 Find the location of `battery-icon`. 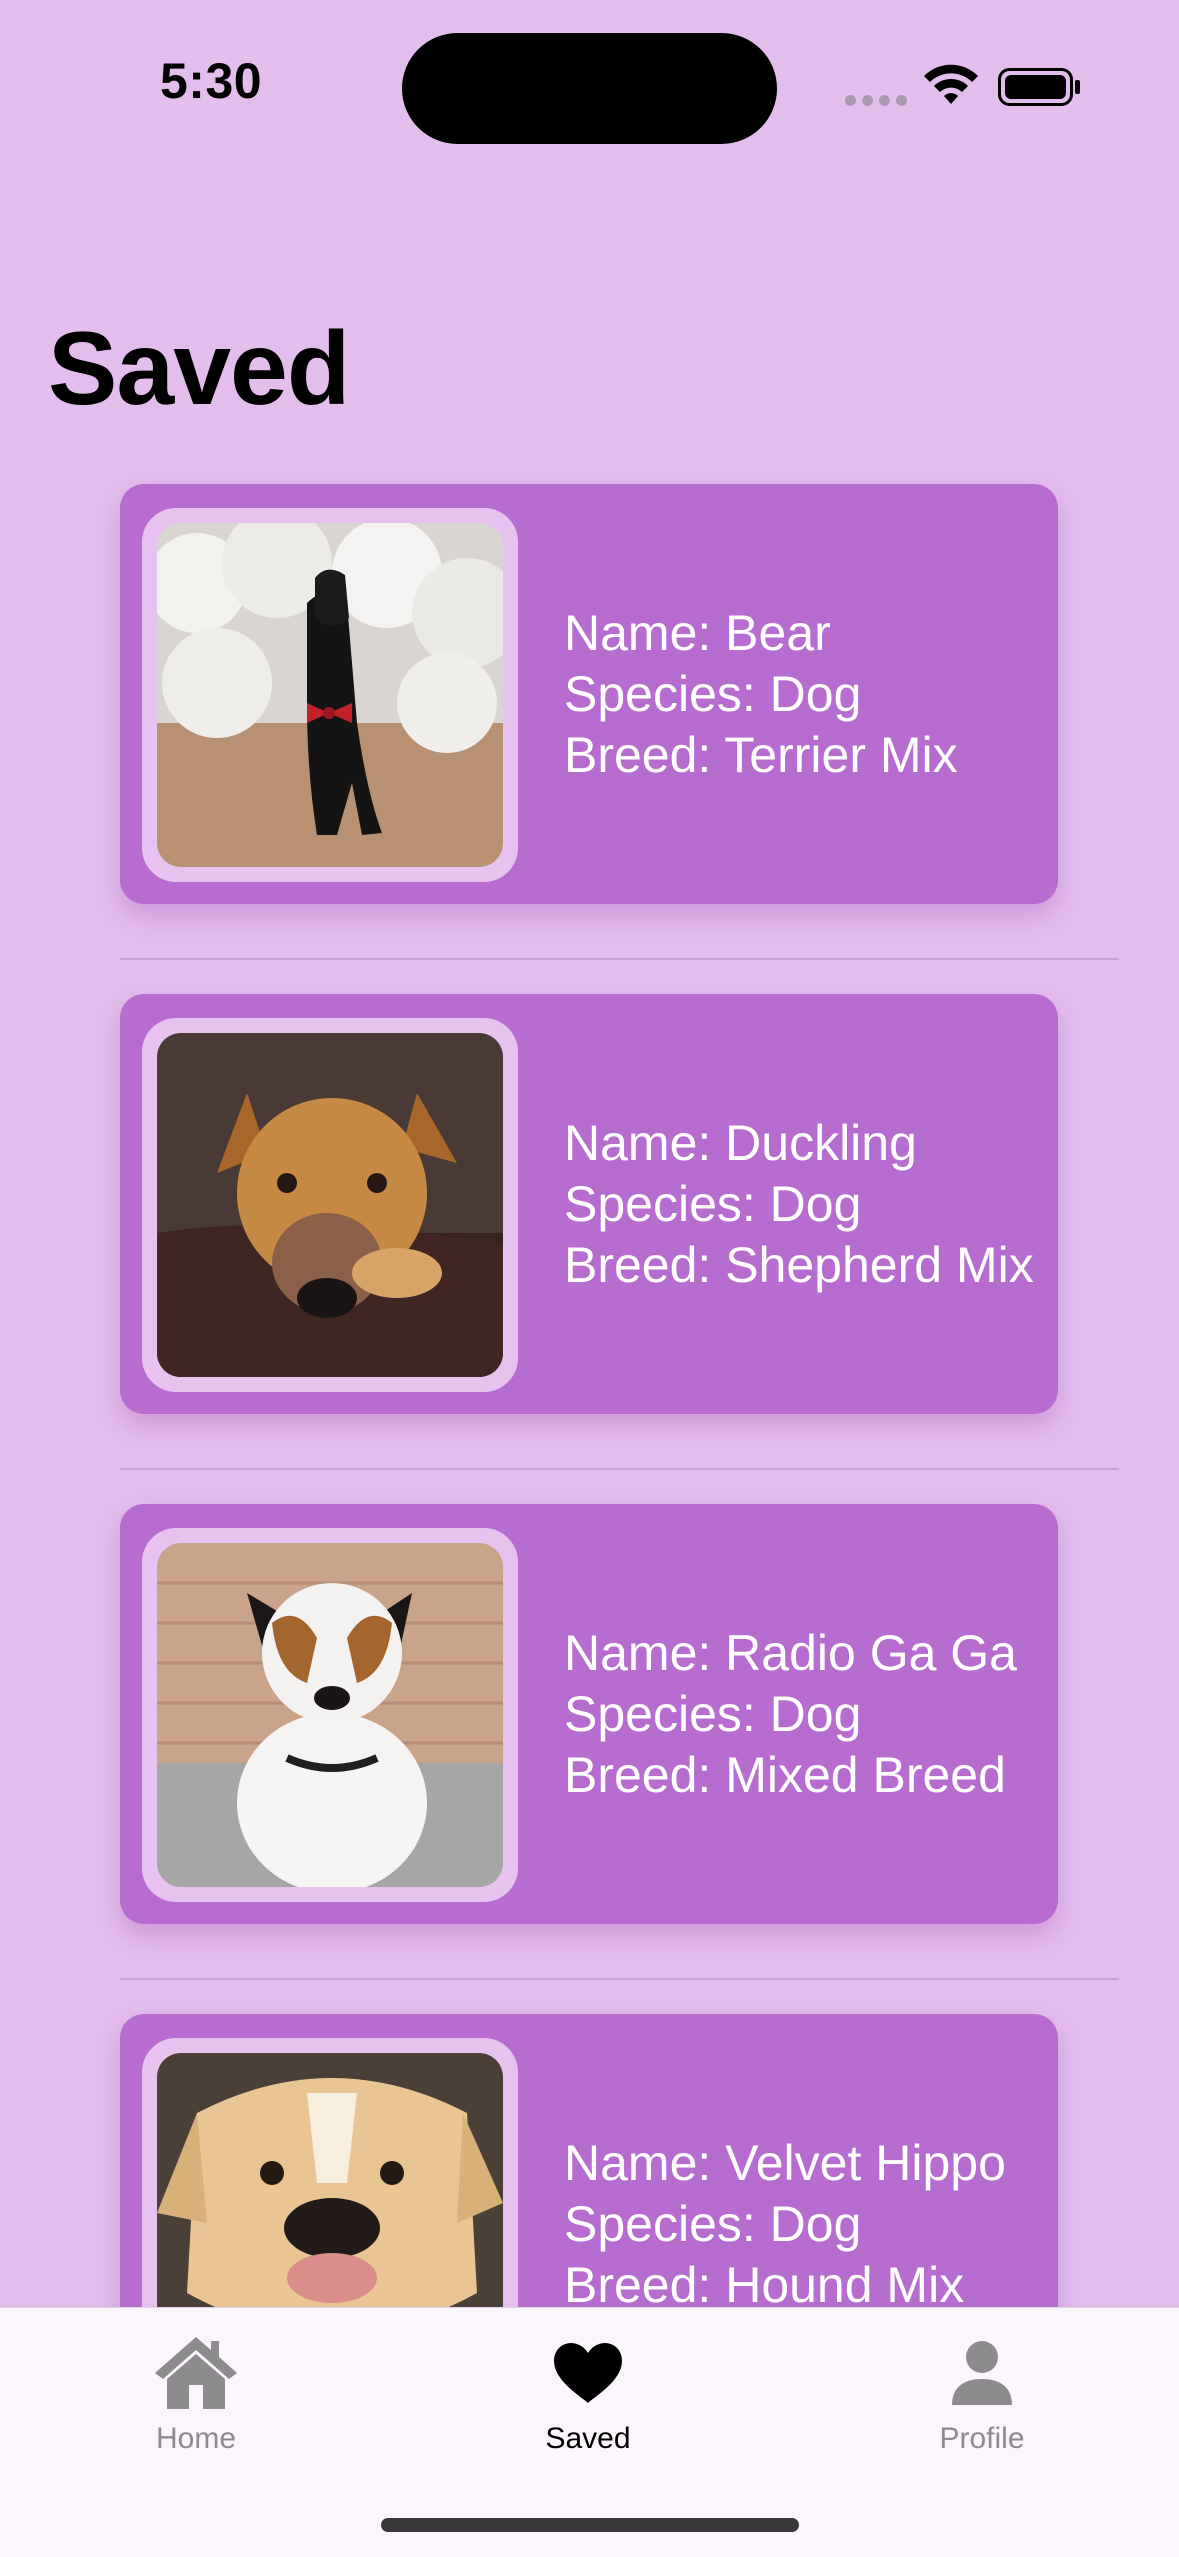

battery-icon is located at coordinates (1039, 87).